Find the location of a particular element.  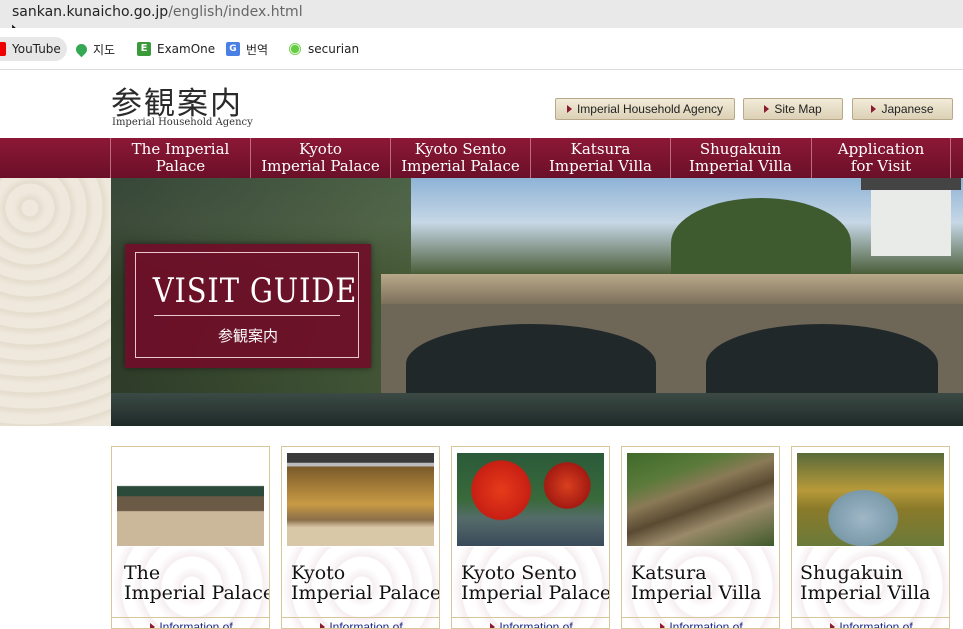

visit-guide-divider is located at coordinates (247, 315).